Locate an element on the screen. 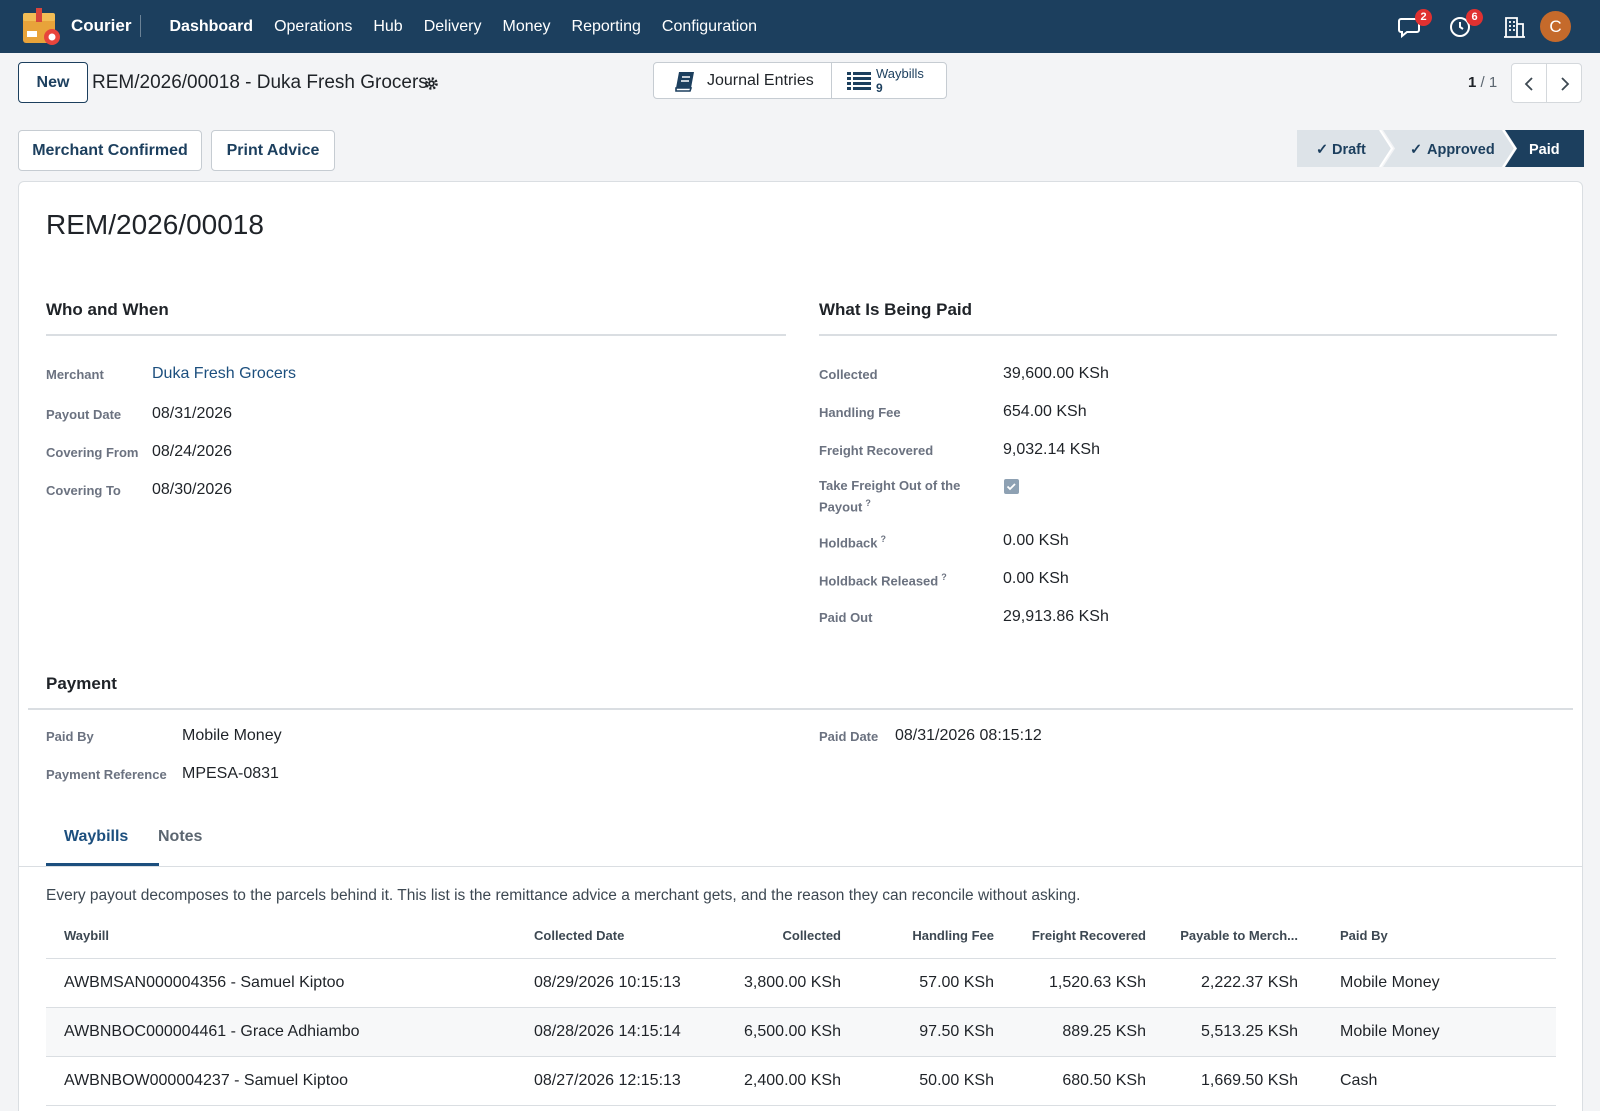 The image size is (1600, 1111). cell-collected: 3,800.00 KSh is located at coordinates (792, 982).